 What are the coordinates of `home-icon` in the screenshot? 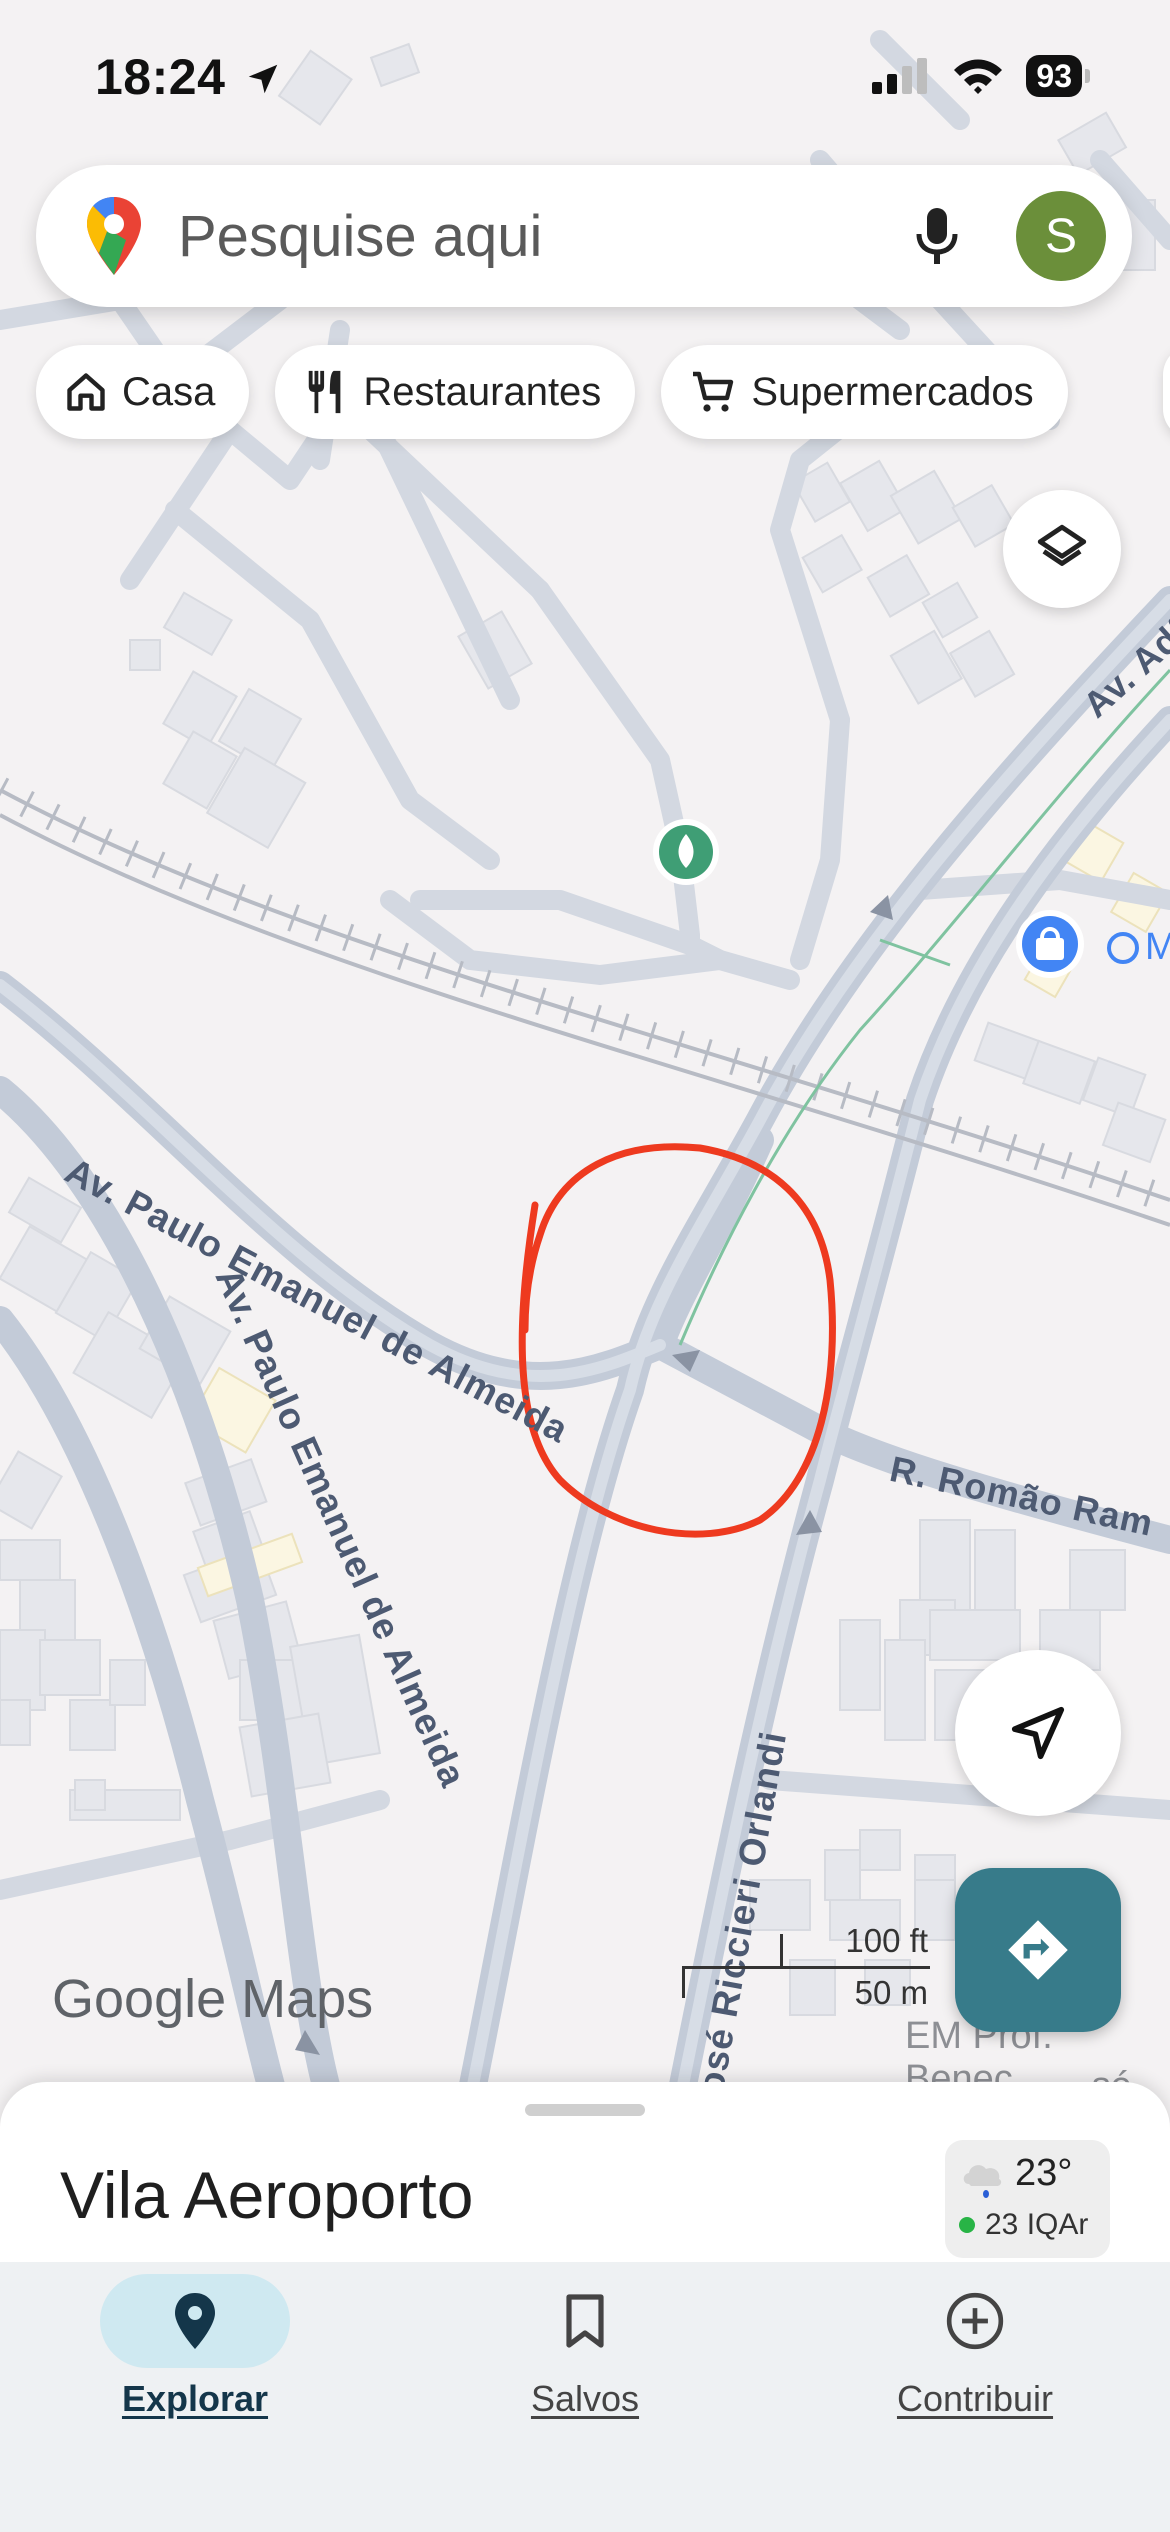 It's located at (86, 392).